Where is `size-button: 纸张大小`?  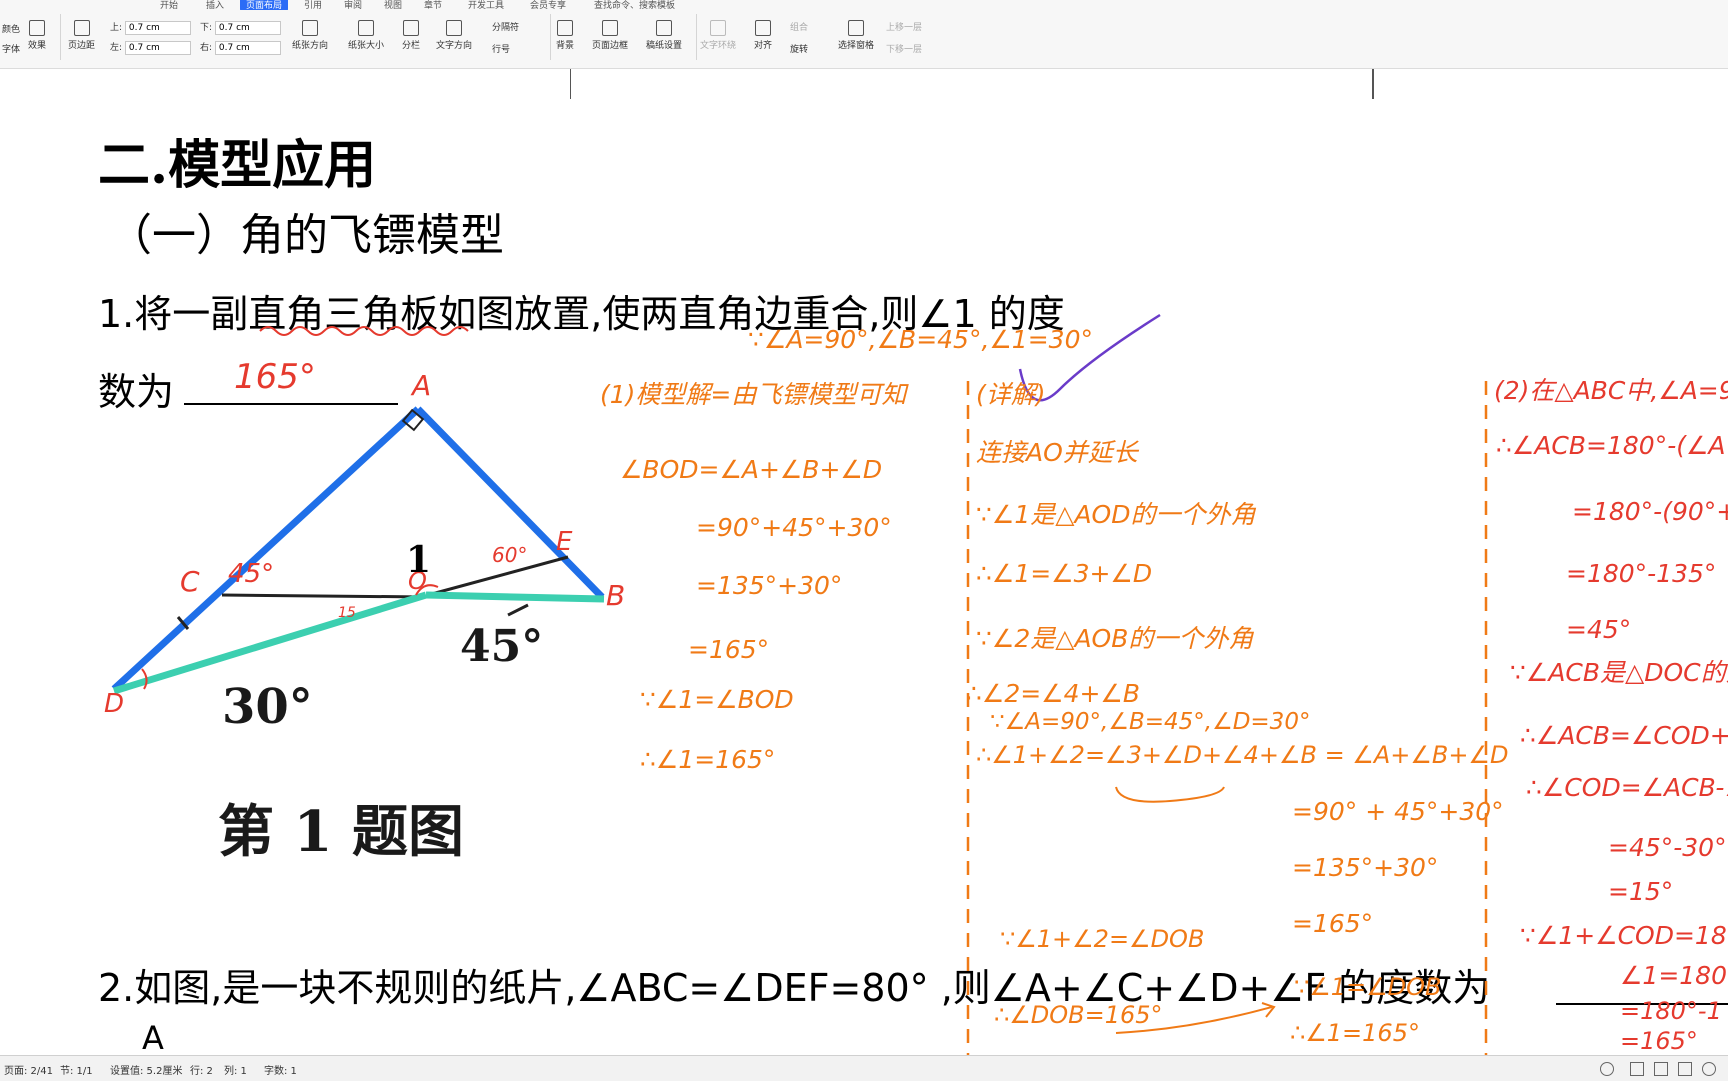 size-button: 纸张大小 is located at coordinates (366, 35).